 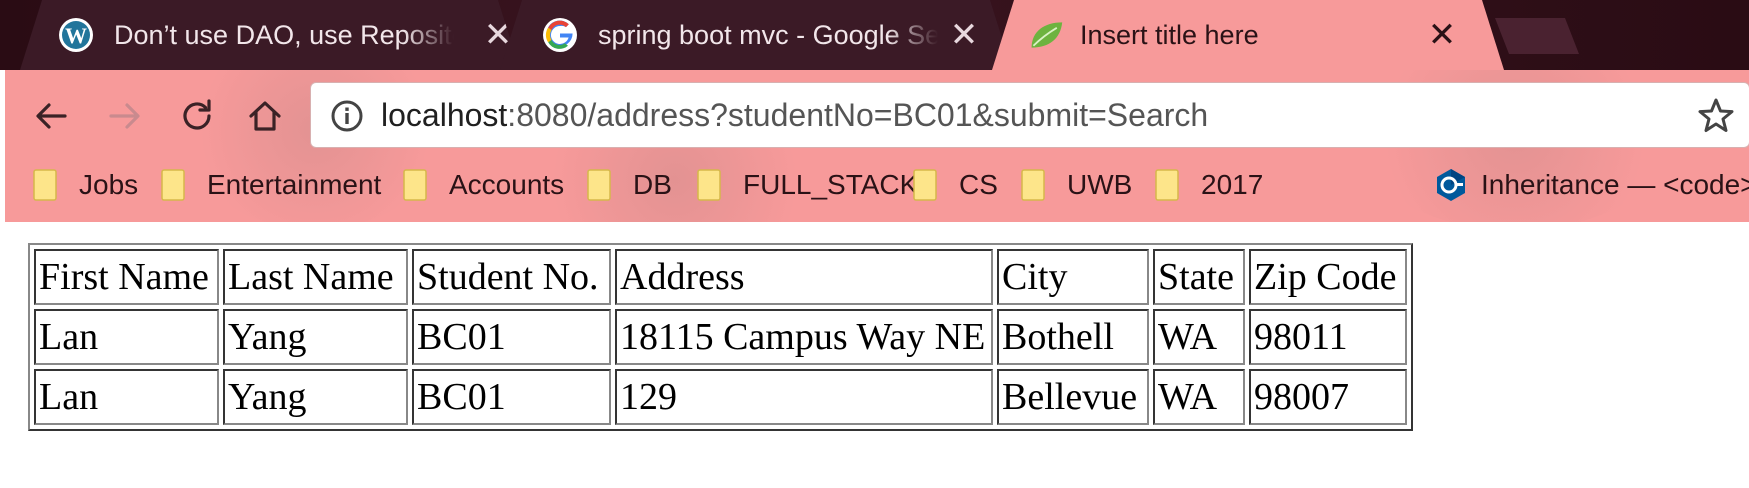 I want to click on cpp-icon, so click(x=1451, y=185).